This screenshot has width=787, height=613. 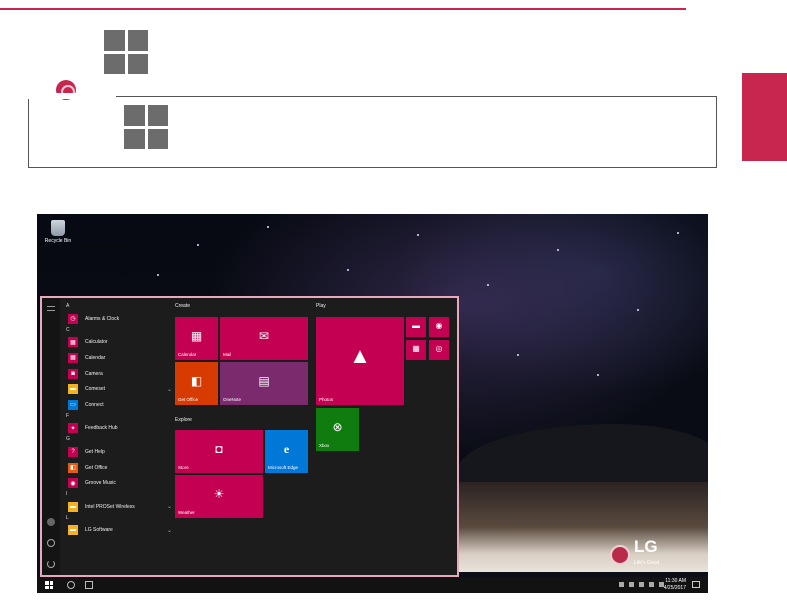 What do you see at coordinates (95, 451) in the screenshot?
I see `app-list-label: Get Help` at bounding box center [95, 451].